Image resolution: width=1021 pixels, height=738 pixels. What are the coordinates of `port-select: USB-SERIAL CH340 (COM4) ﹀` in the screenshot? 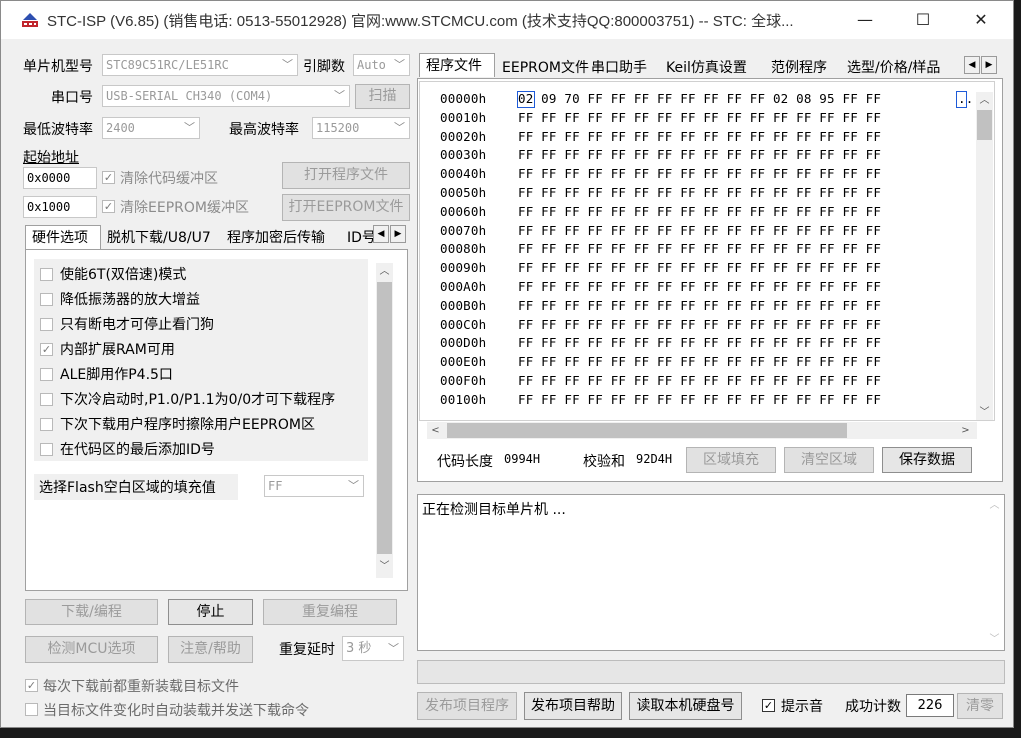 It's located at (226, 96).